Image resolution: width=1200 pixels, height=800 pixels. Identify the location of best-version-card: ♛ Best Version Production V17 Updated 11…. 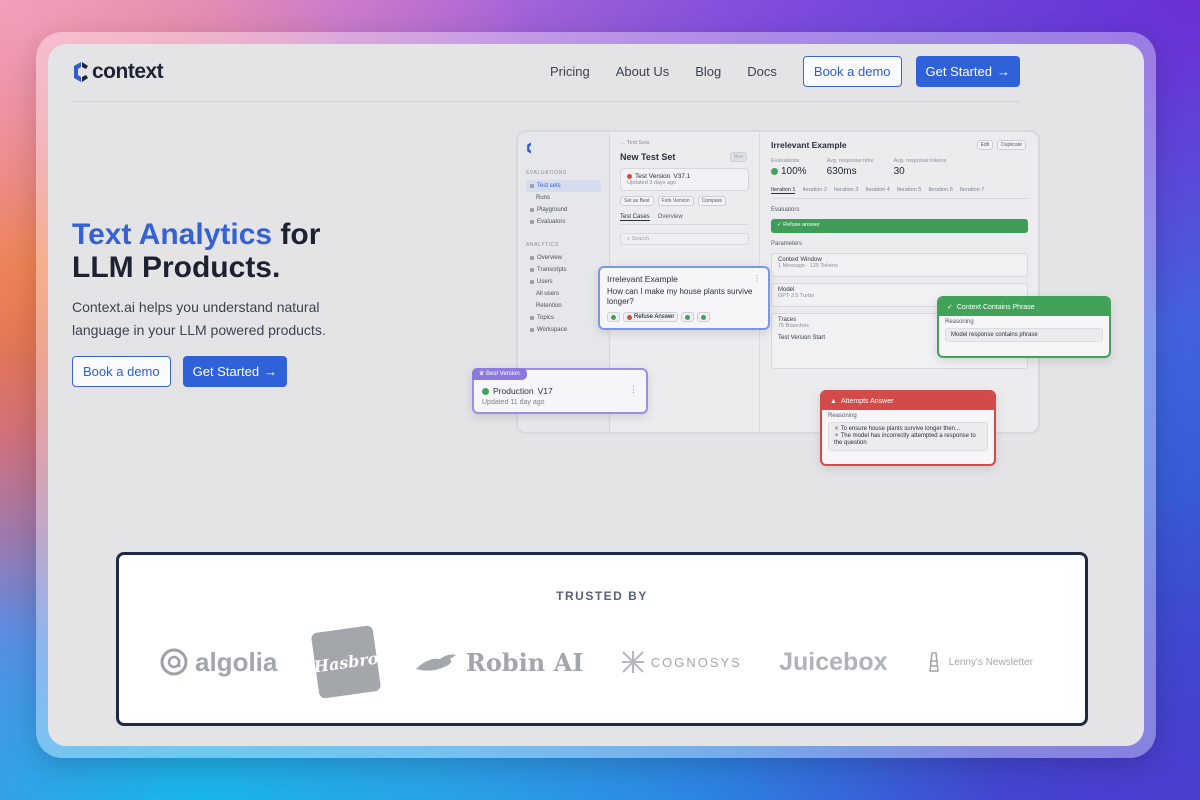
(560, 391).